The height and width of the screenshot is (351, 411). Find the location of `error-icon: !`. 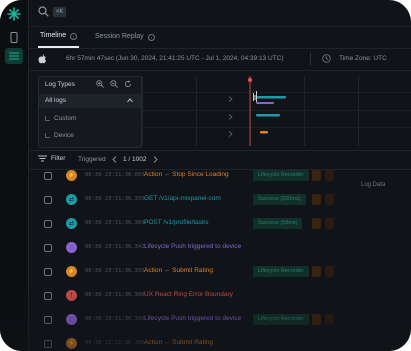

error-icon: ! is located at coordinates (71, 295).